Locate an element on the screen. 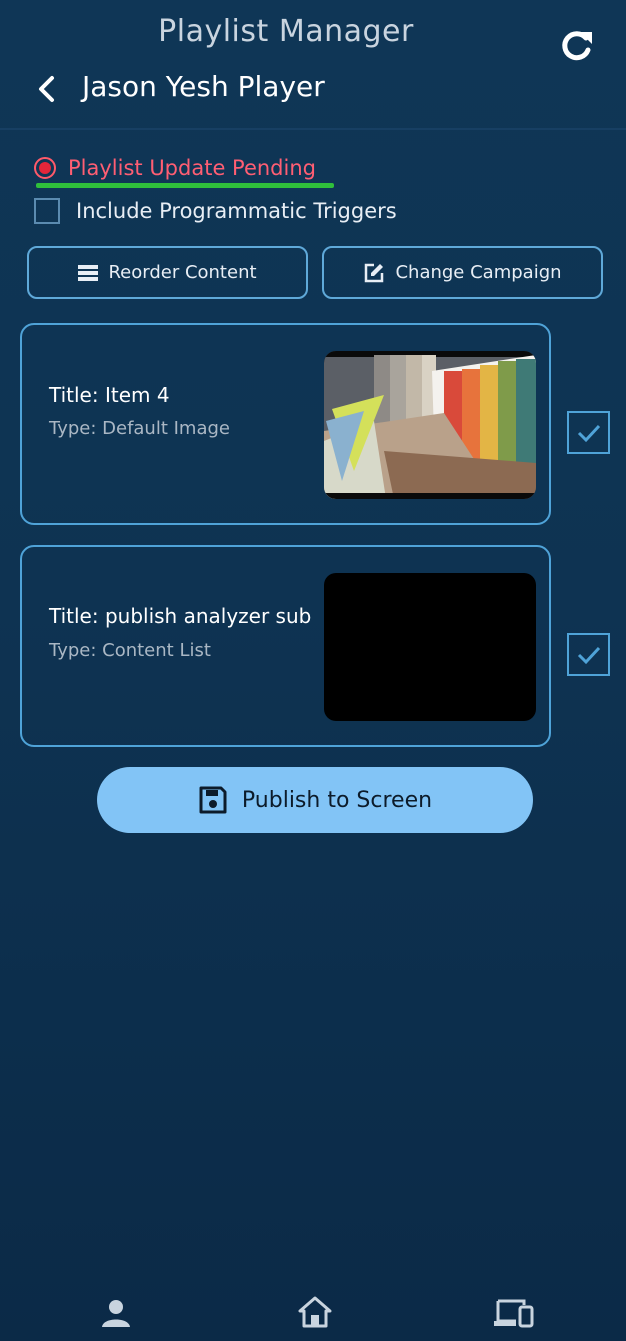 This screenshot has width=626, height=1341. list-icon is located at coordinates (88, 272).